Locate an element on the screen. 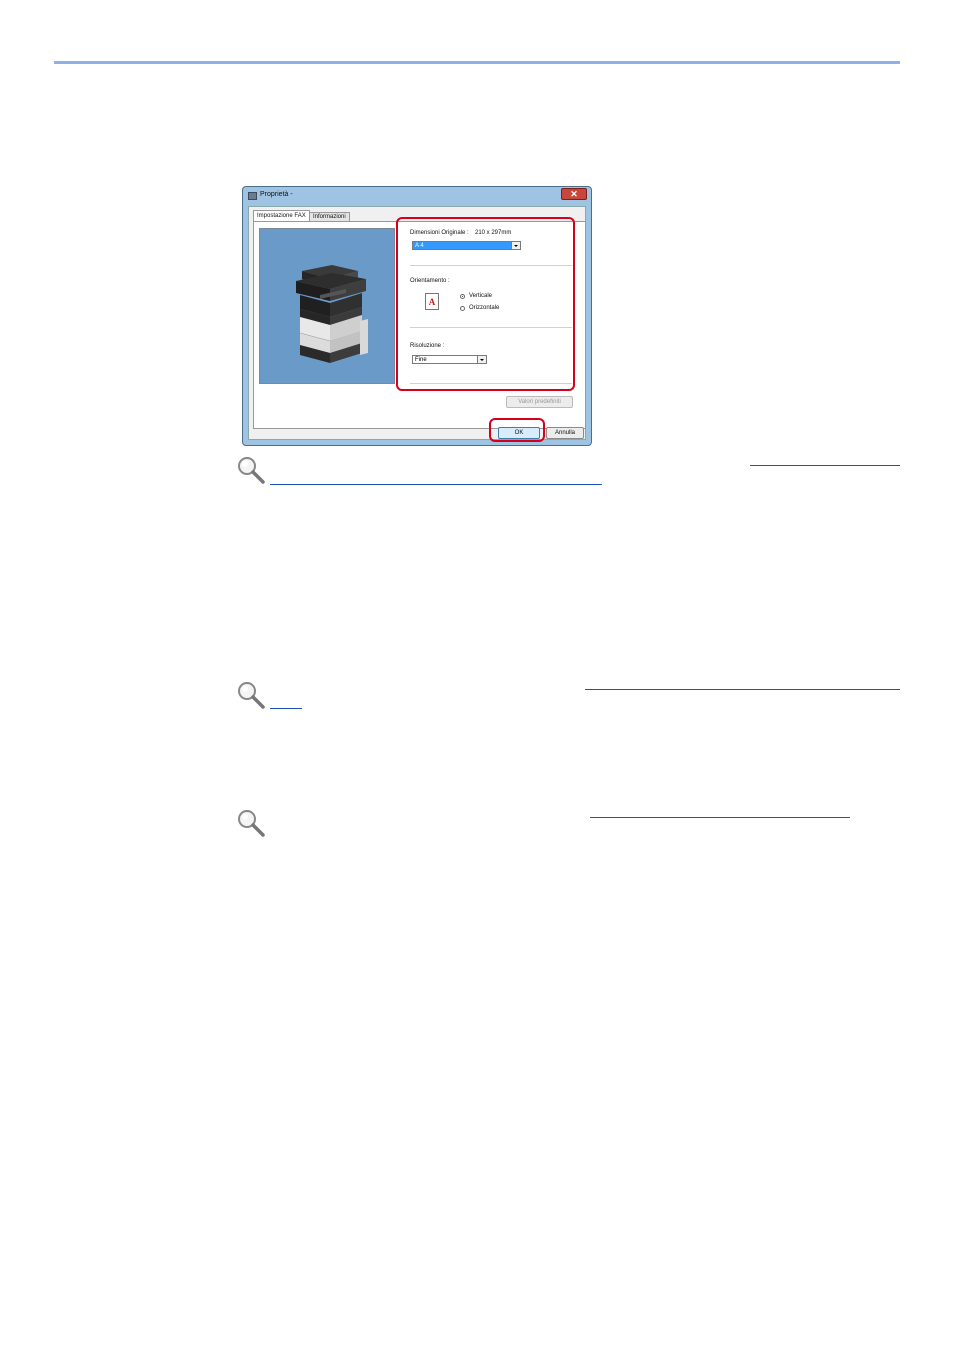 Image resolution: width=954 pixels, height=1350 pixels. title-bar: Proprietà - ✕ is located at coordinates (417, 196).